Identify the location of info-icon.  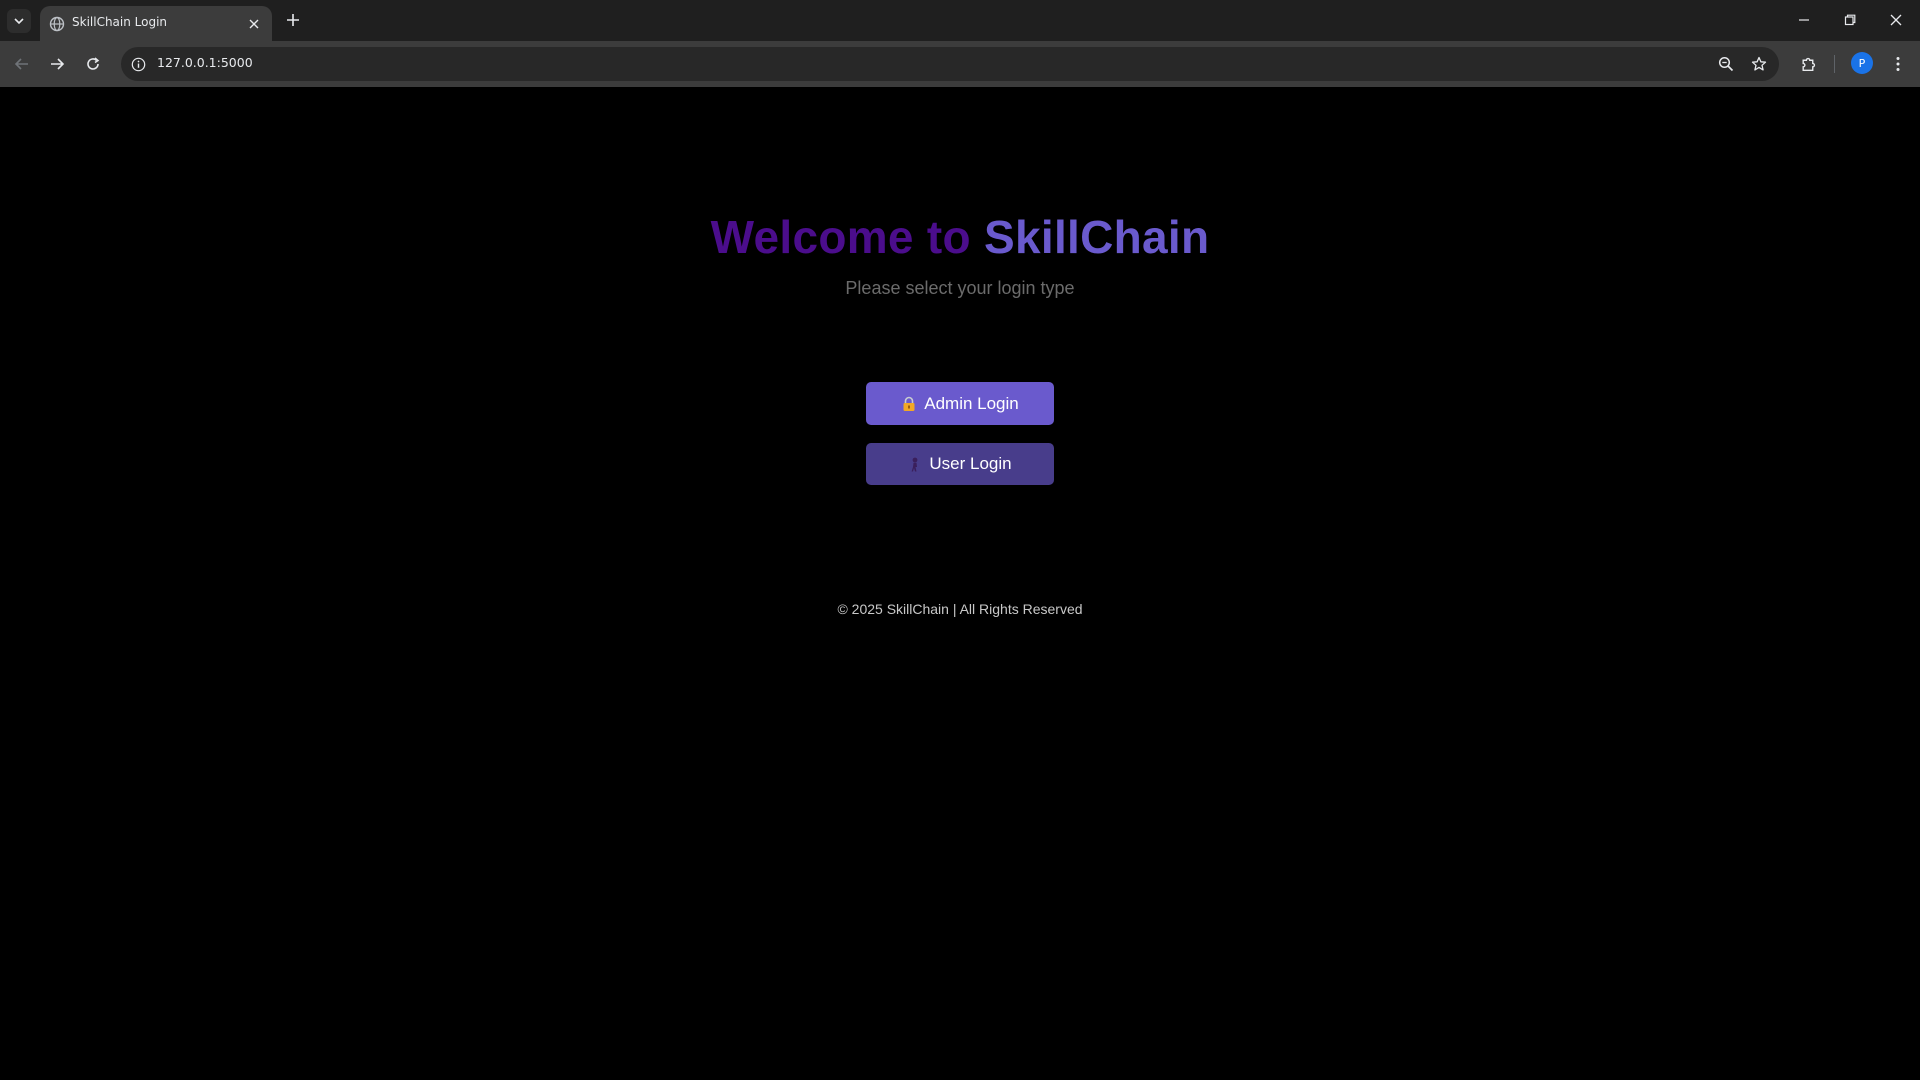
(138, 64).